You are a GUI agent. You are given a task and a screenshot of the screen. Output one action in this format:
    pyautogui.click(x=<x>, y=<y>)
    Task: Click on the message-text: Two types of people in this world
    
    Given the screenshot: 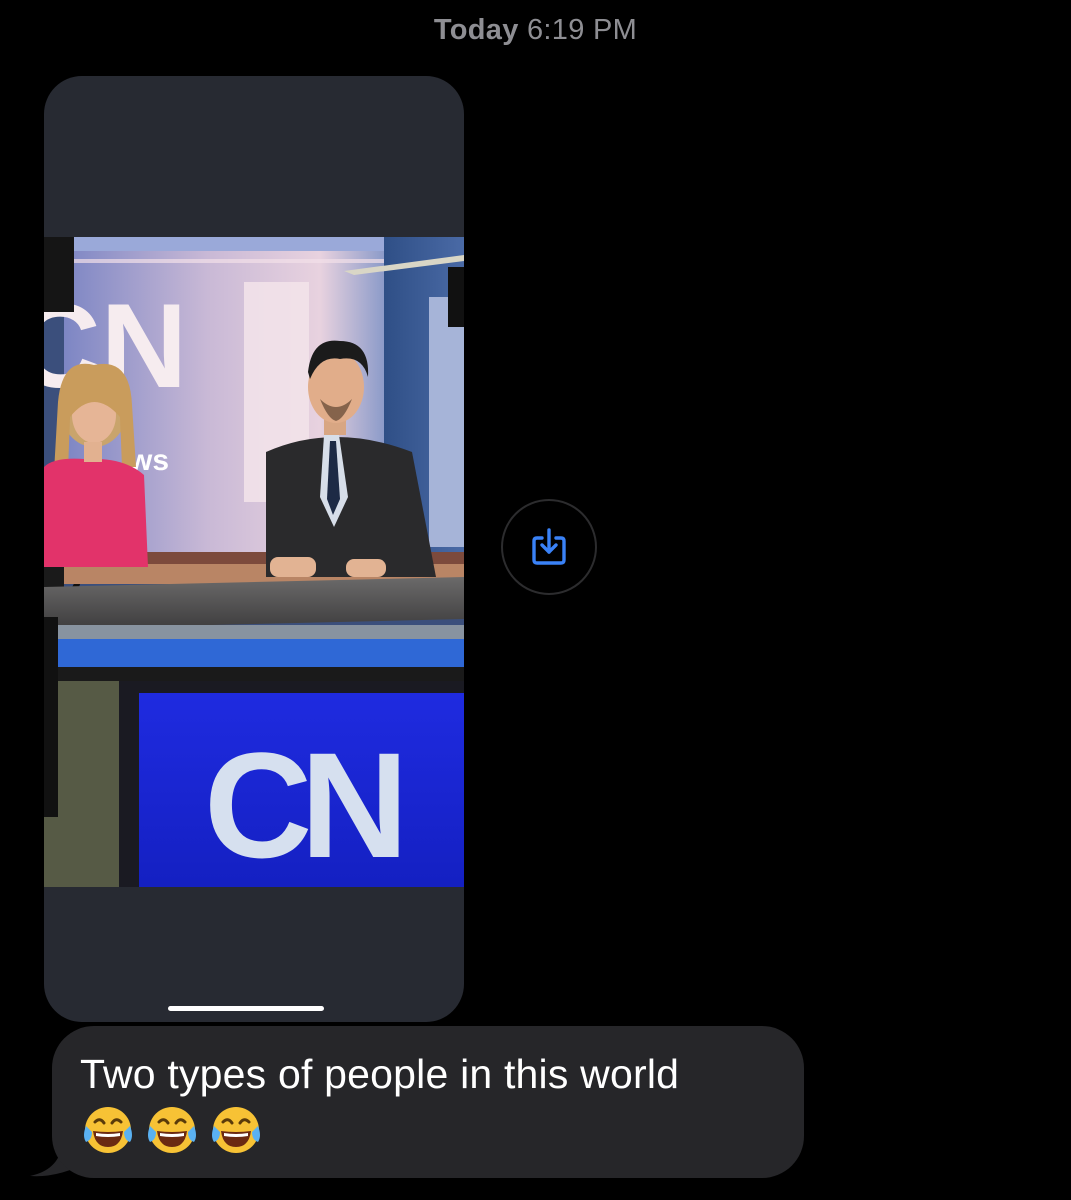 What is the action you would take?
    pyautogui.click(x=380, y=1074)
    